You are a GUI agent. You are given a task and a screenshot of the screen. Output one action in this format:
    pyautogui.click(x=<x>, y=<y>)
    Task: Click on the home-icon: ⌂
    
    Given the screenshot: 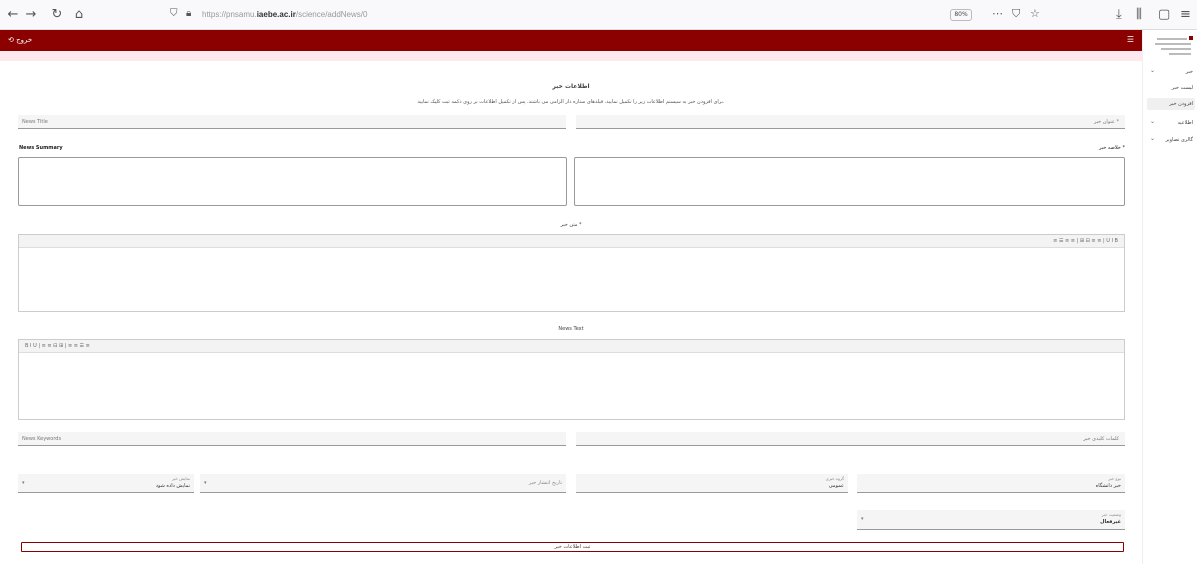 What is the action you would take?
    pyautogui.click(x=79, y=15)
    